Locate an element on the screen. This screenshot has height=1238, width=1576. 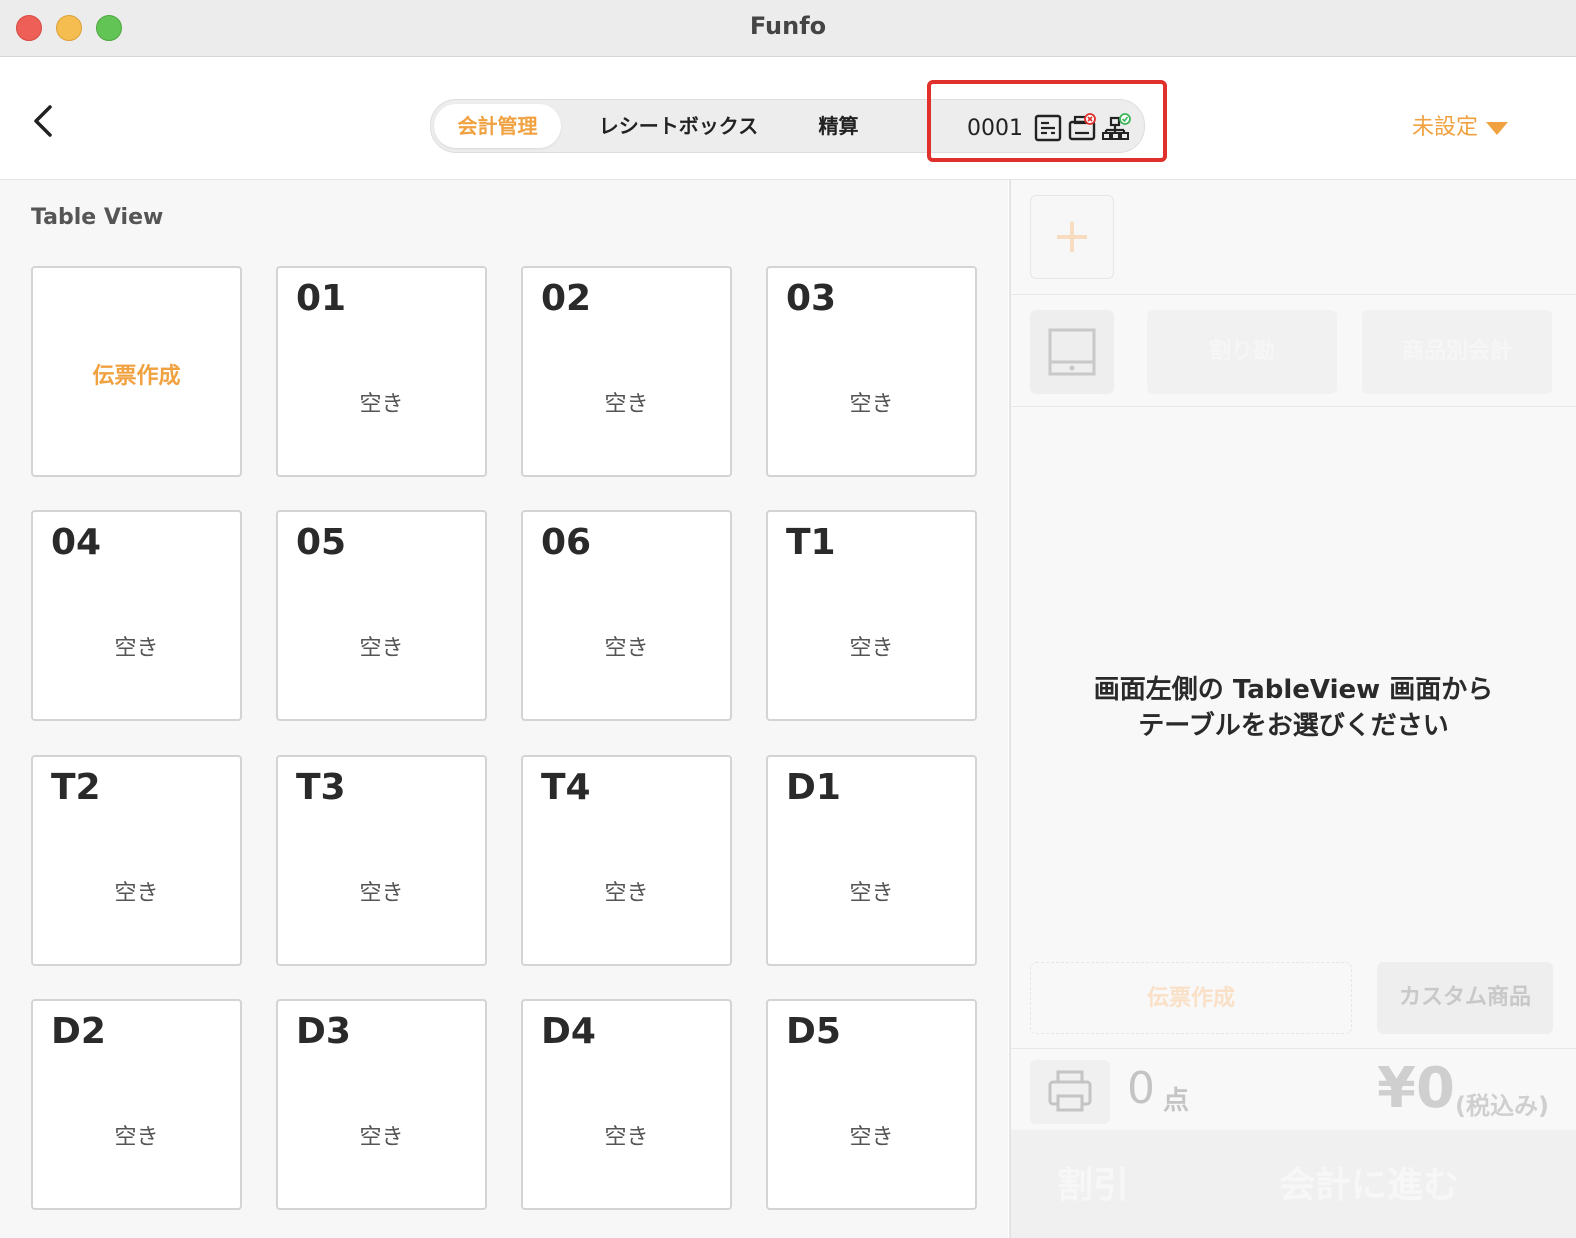
table-number: 02 is located at coordinates (566, 298).